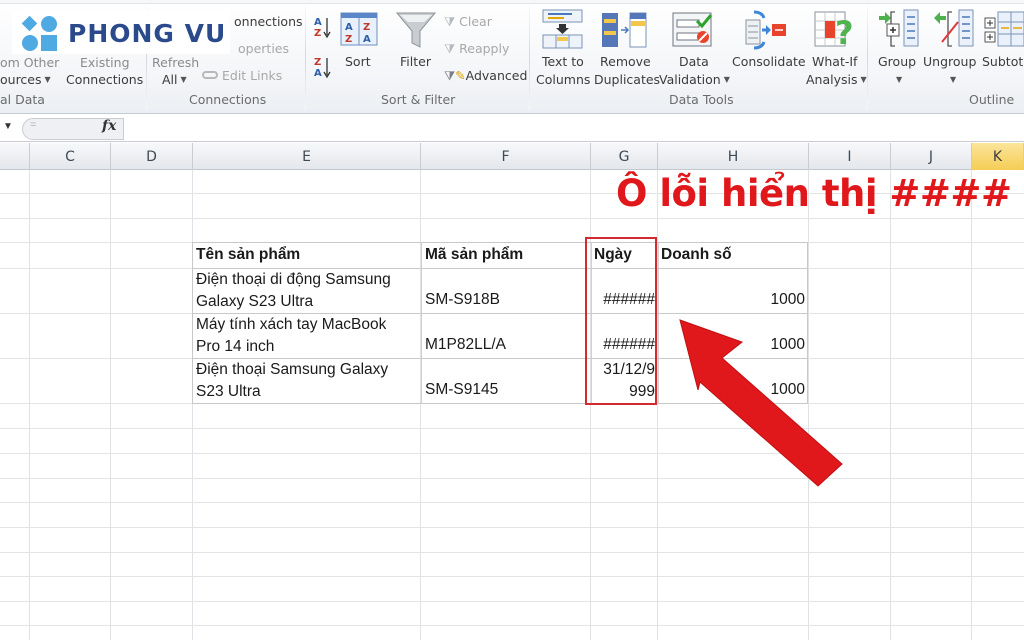 This screenshot has height=640, width=1024. I want to click on reapply-button: ⧩ Reapply, so click(476, 49).